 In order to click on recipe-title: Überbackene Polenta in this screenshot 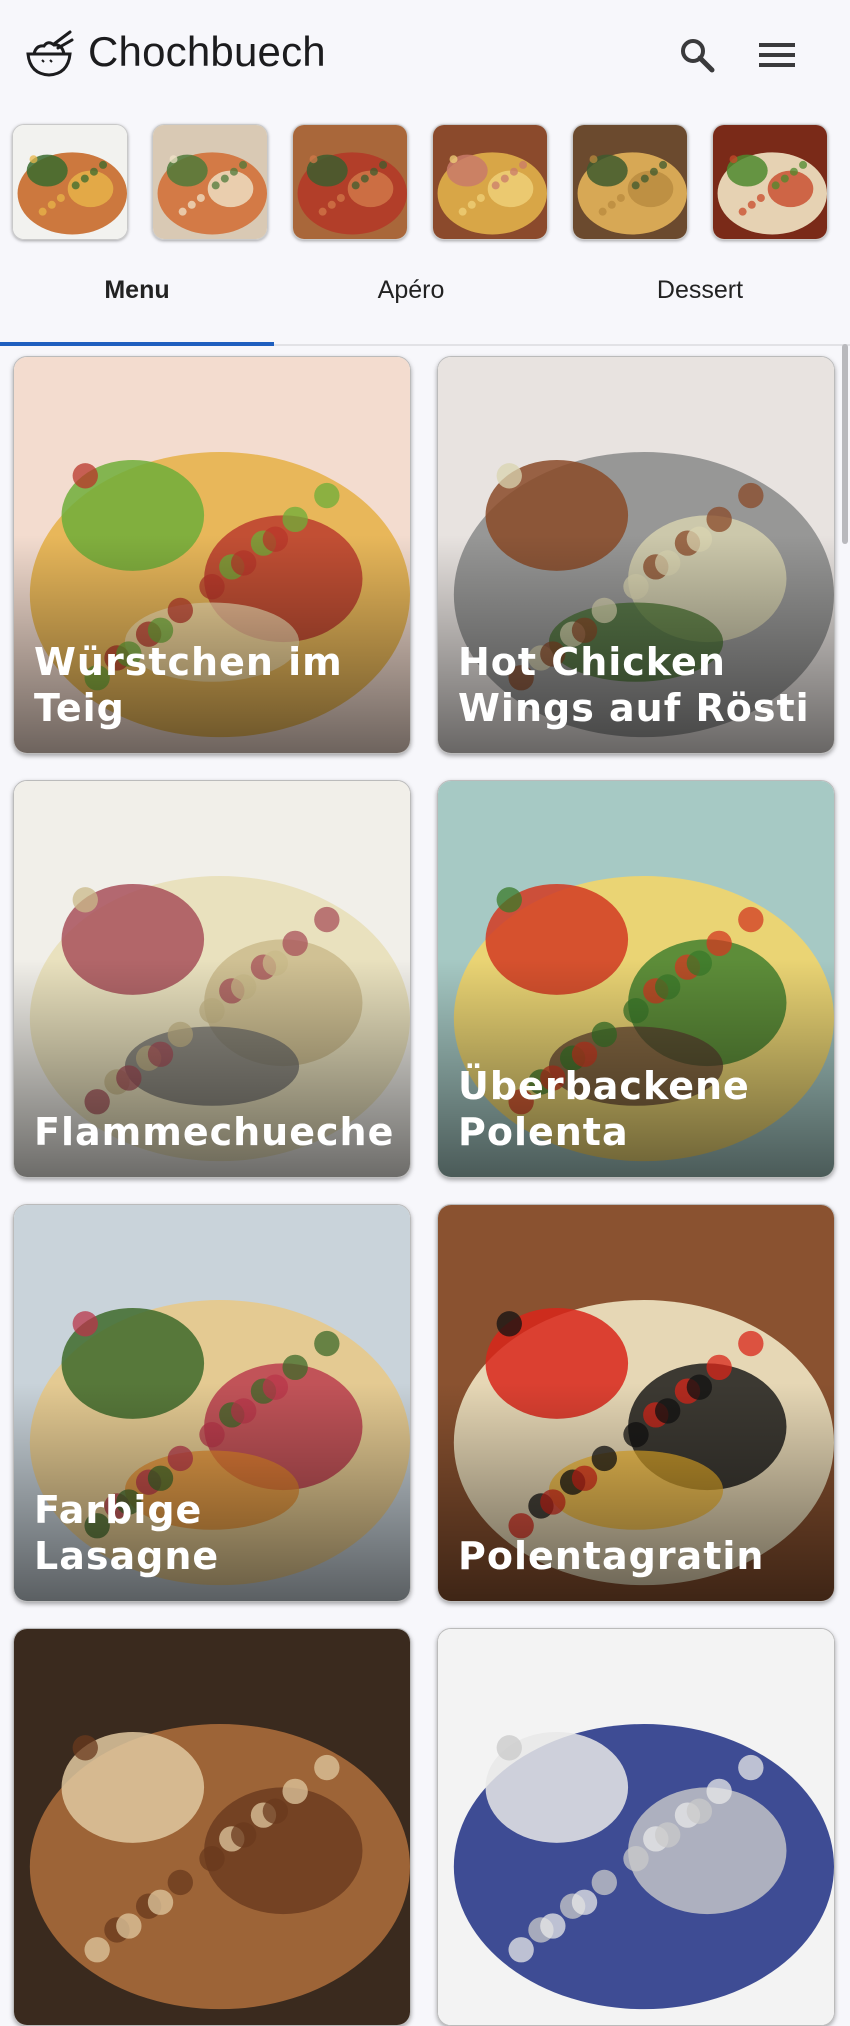, I will do `click(604, 1109)`.